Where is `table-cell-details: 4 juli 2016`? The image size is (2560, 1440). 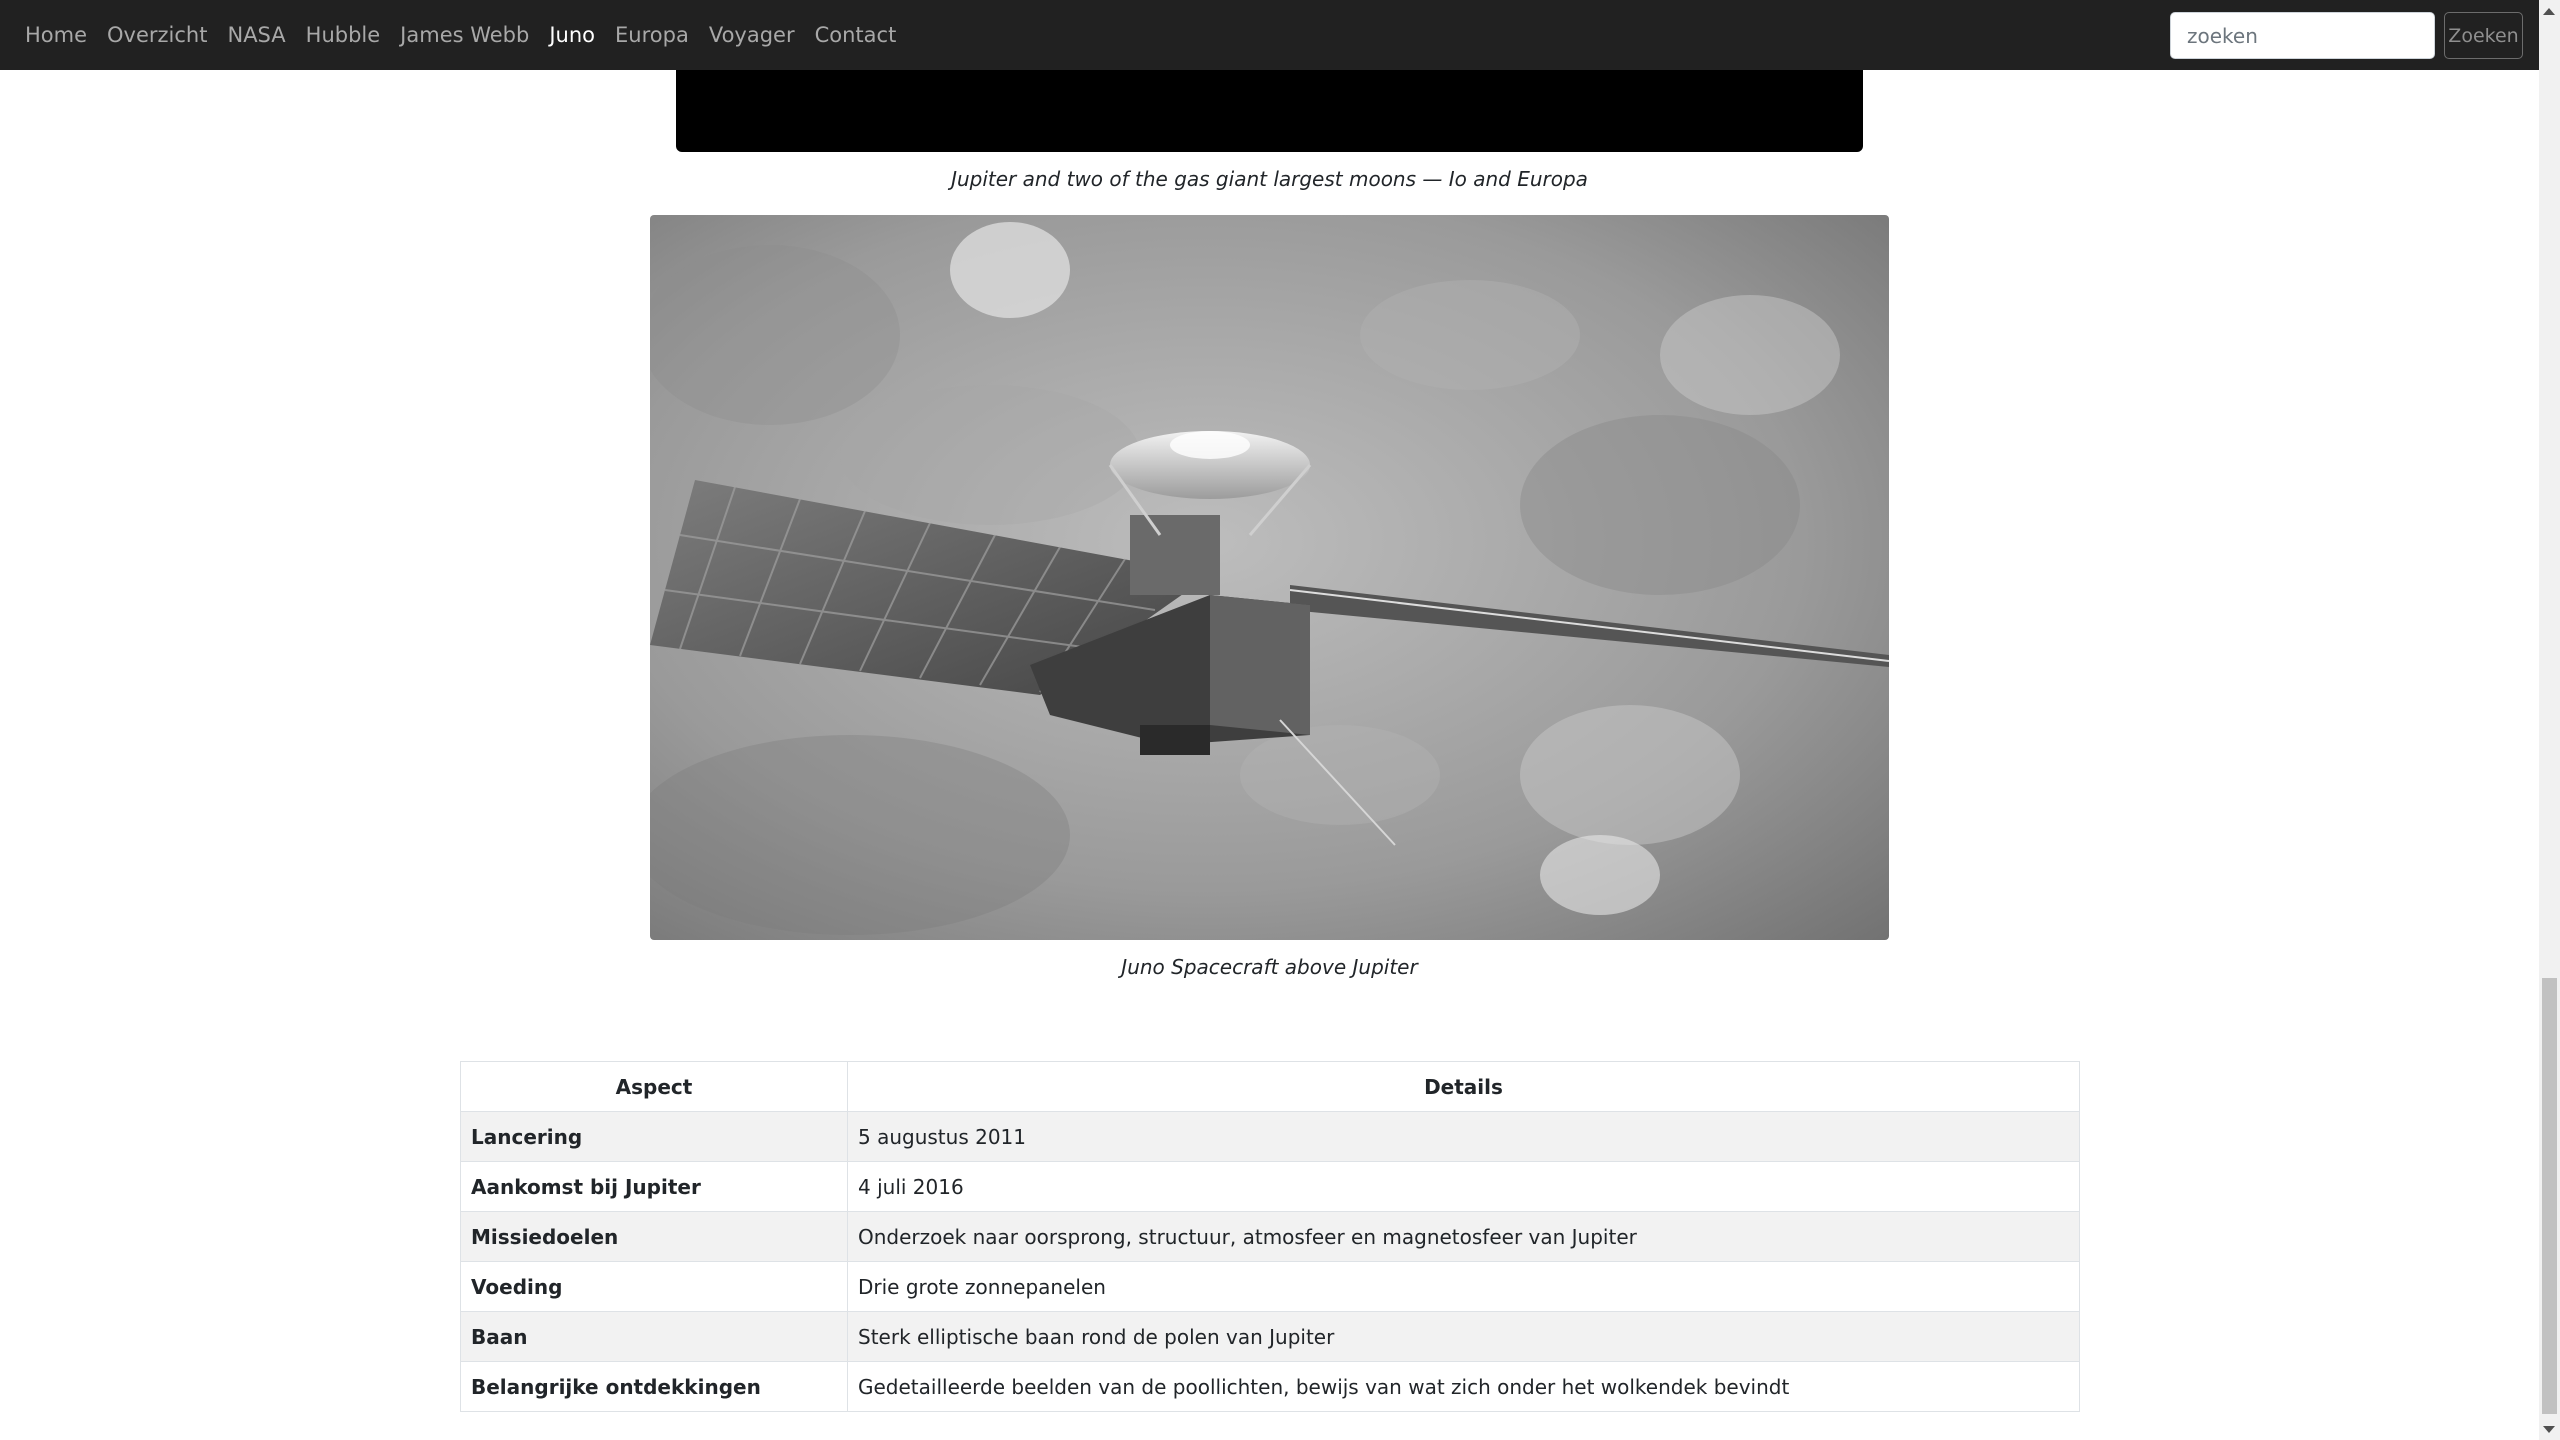 table-cell-details: 4 juli 2016 is located at coordinates (1463, 1186).